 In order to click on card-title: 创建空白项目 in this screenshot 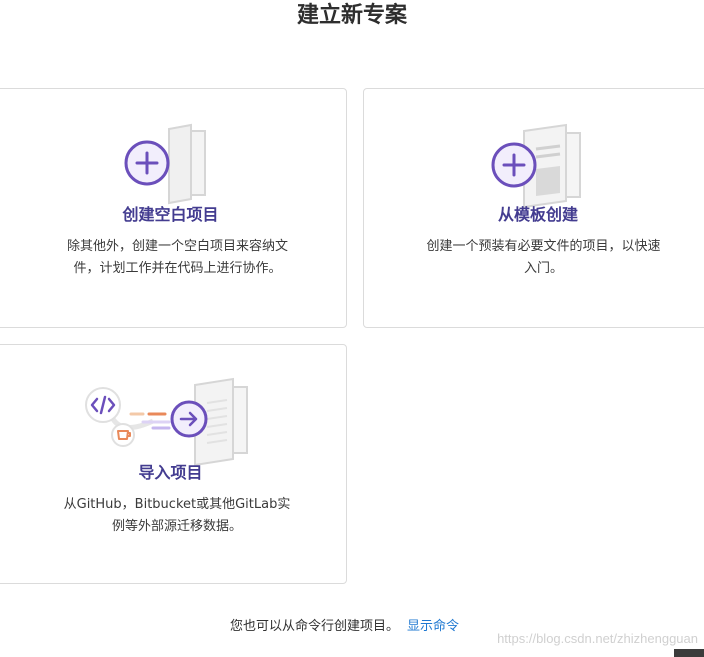, I will do `click(170, 214)`.